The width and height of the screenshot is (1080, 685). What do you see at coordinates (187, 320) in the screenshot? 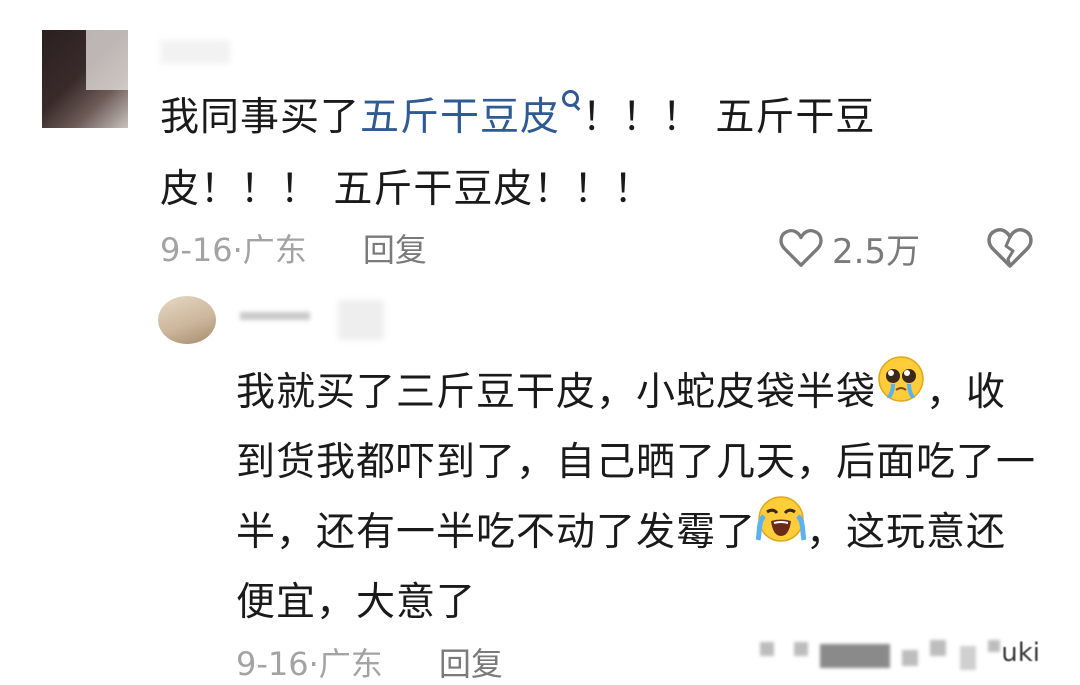
I see `reply-avatar` at bounding box center [187, 320].